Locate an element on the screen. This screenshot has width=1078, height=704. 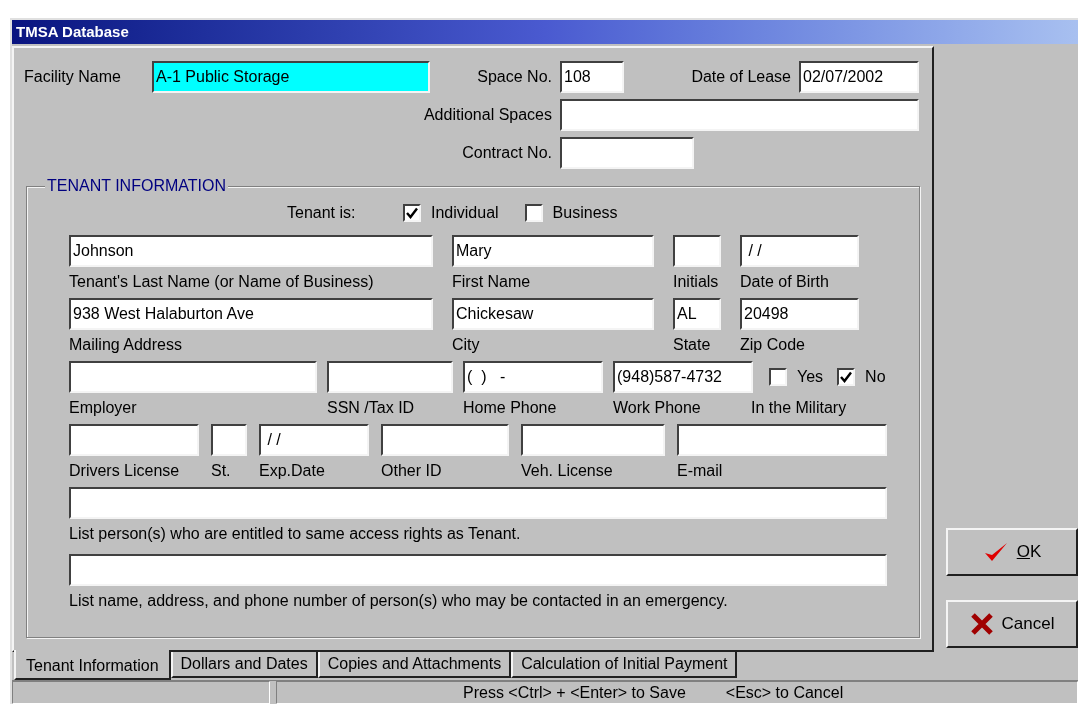
status-text: Press <Ctrl> + <Enter> to Save is located at coordinates (574, 692).